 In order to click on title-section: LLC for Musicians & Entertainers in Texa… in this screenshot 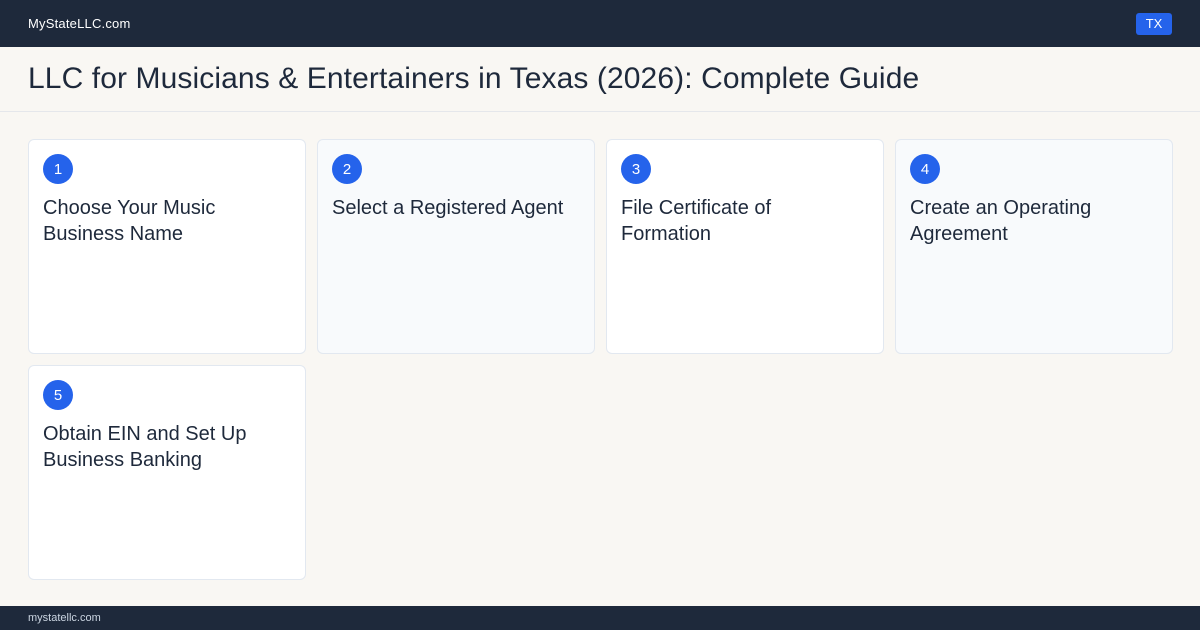, I will do `click(600, 79)`.